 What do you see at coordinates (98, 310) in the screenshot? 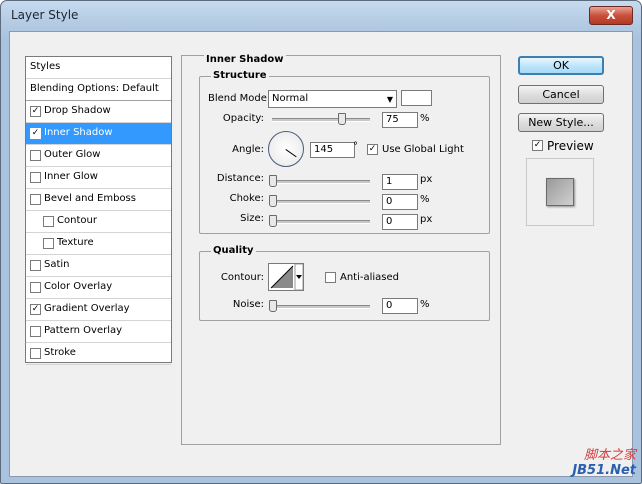
I see `style-item-gradient-overlay: ✓ Gradient Overlay` at bounding box center [98, 310].